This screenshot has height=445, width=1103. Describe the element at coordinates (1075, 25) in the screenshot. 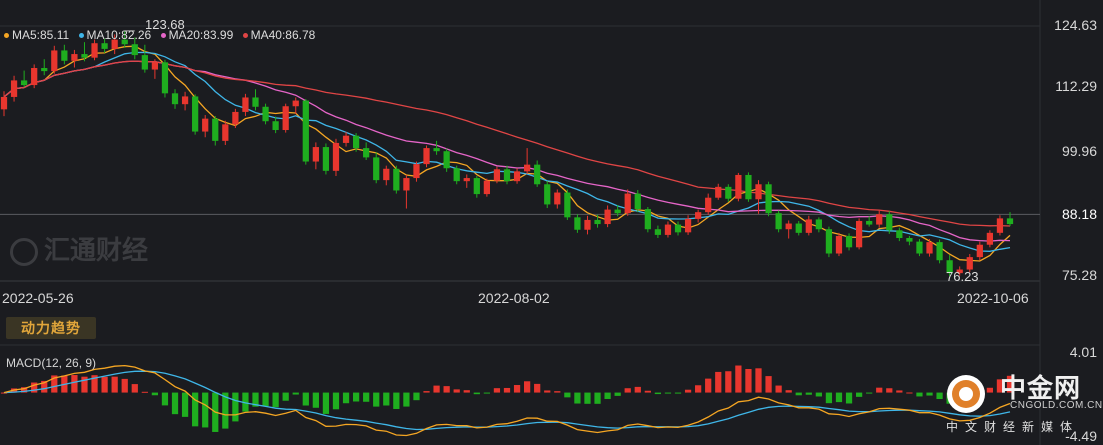

I see `y-tick-label: 124.63` at that location.